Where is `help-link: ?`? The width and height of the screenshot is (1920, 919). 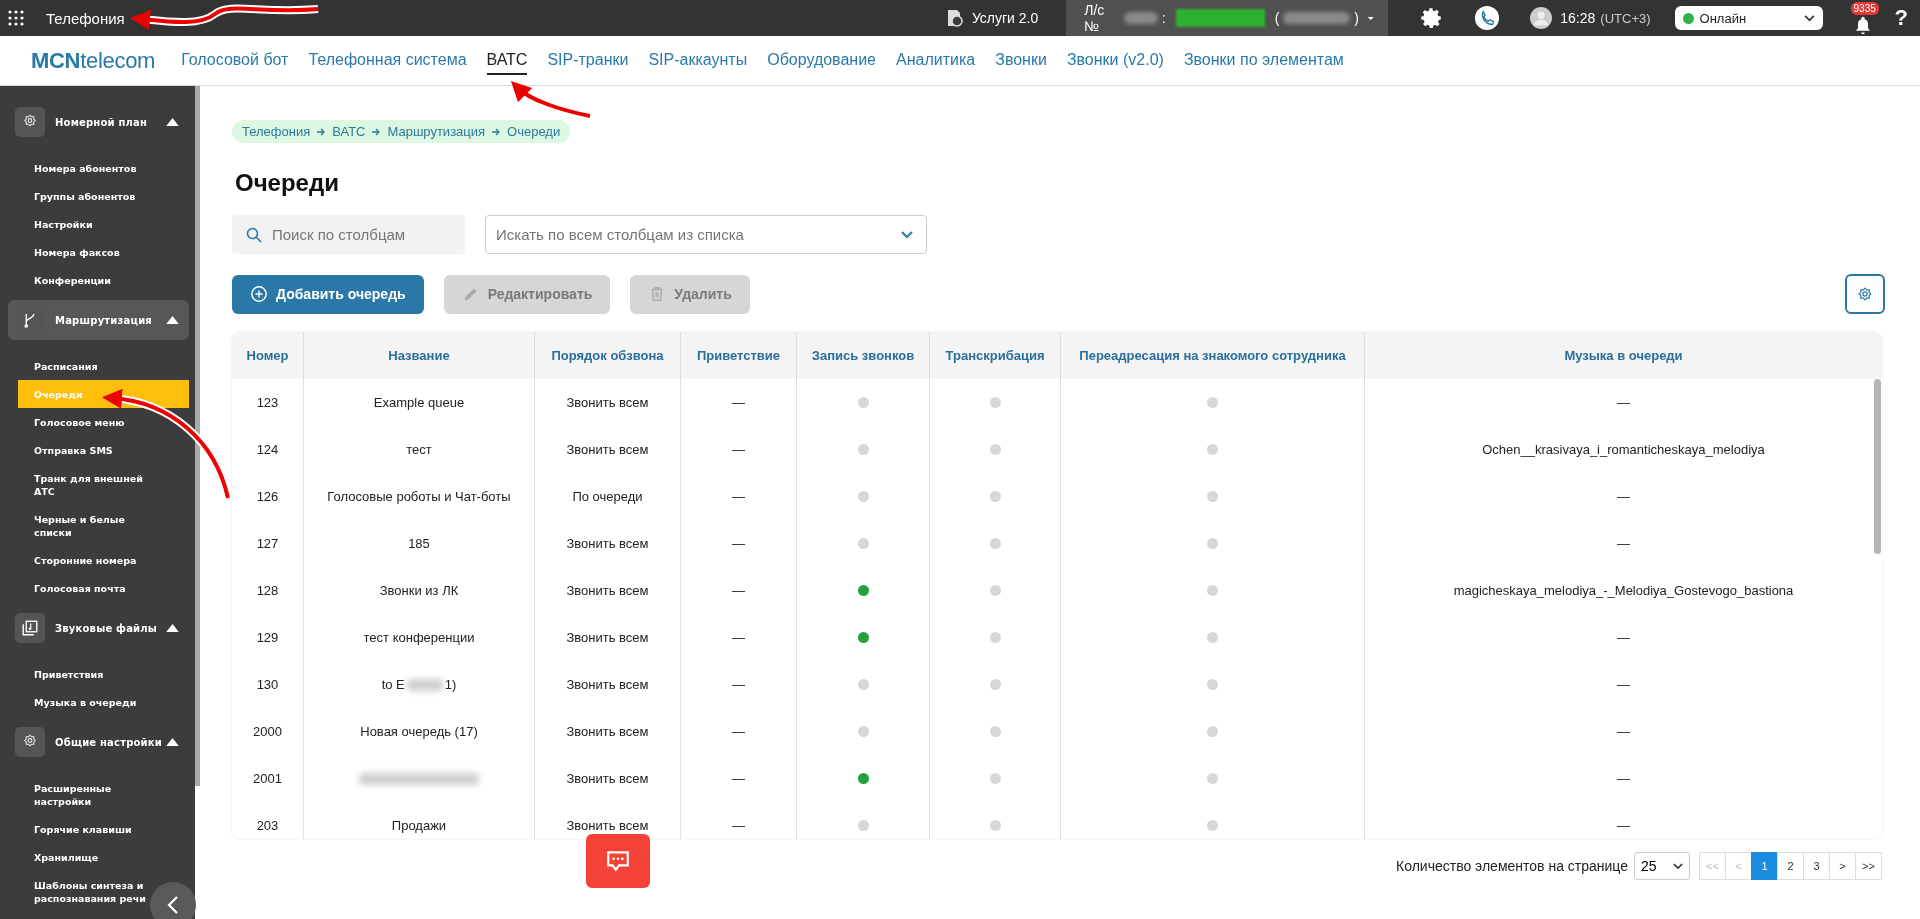
help-link: ? is located at coordinates (1901, 18).